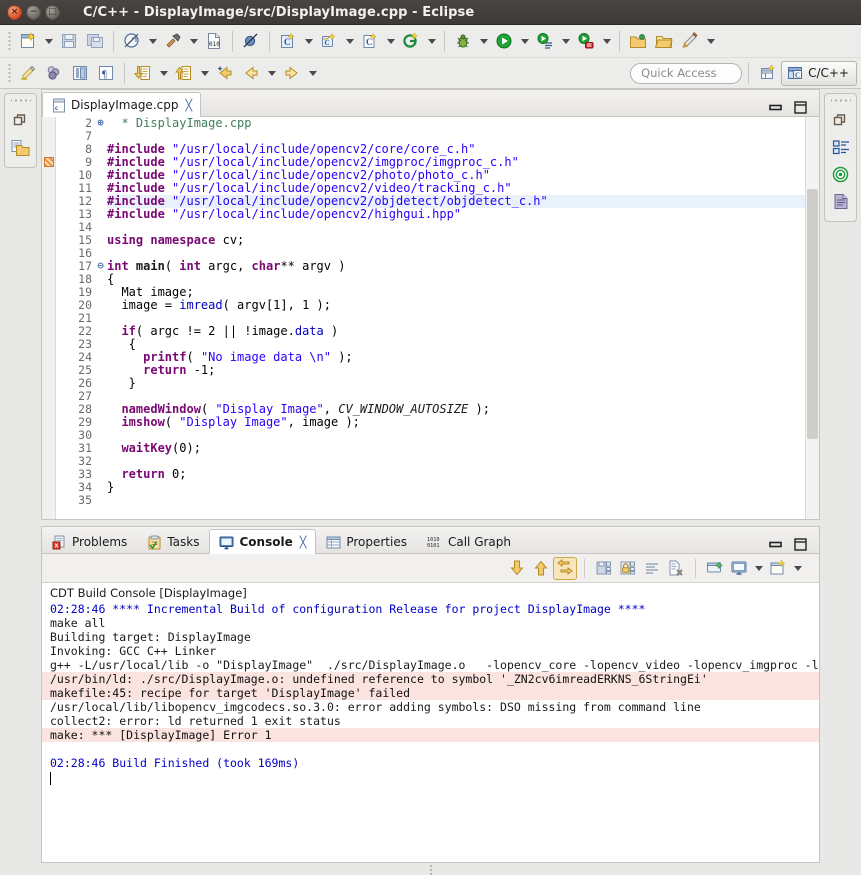  What do you see at coordinates (463, 370) in the screenshot?
I see `code-line: return -1;` at bounding box center [463, 370].